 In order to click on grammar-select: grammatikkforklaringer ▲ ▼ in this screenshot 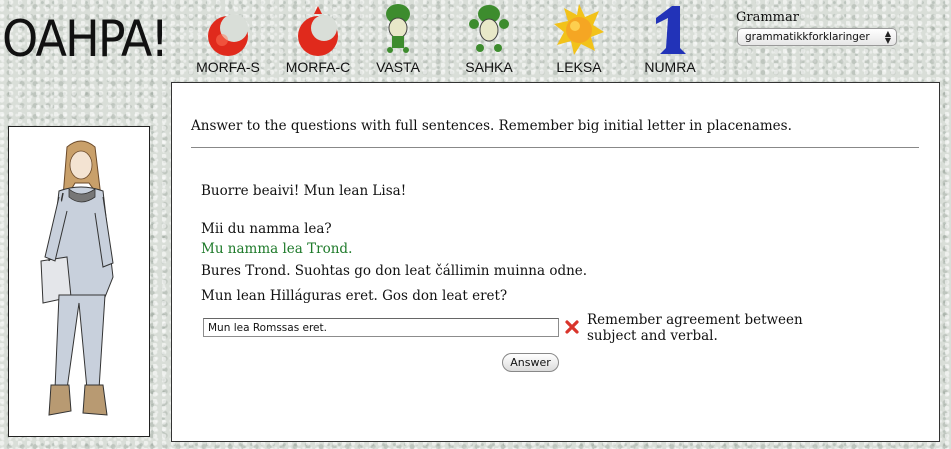, I will do `click(817, 37)`.